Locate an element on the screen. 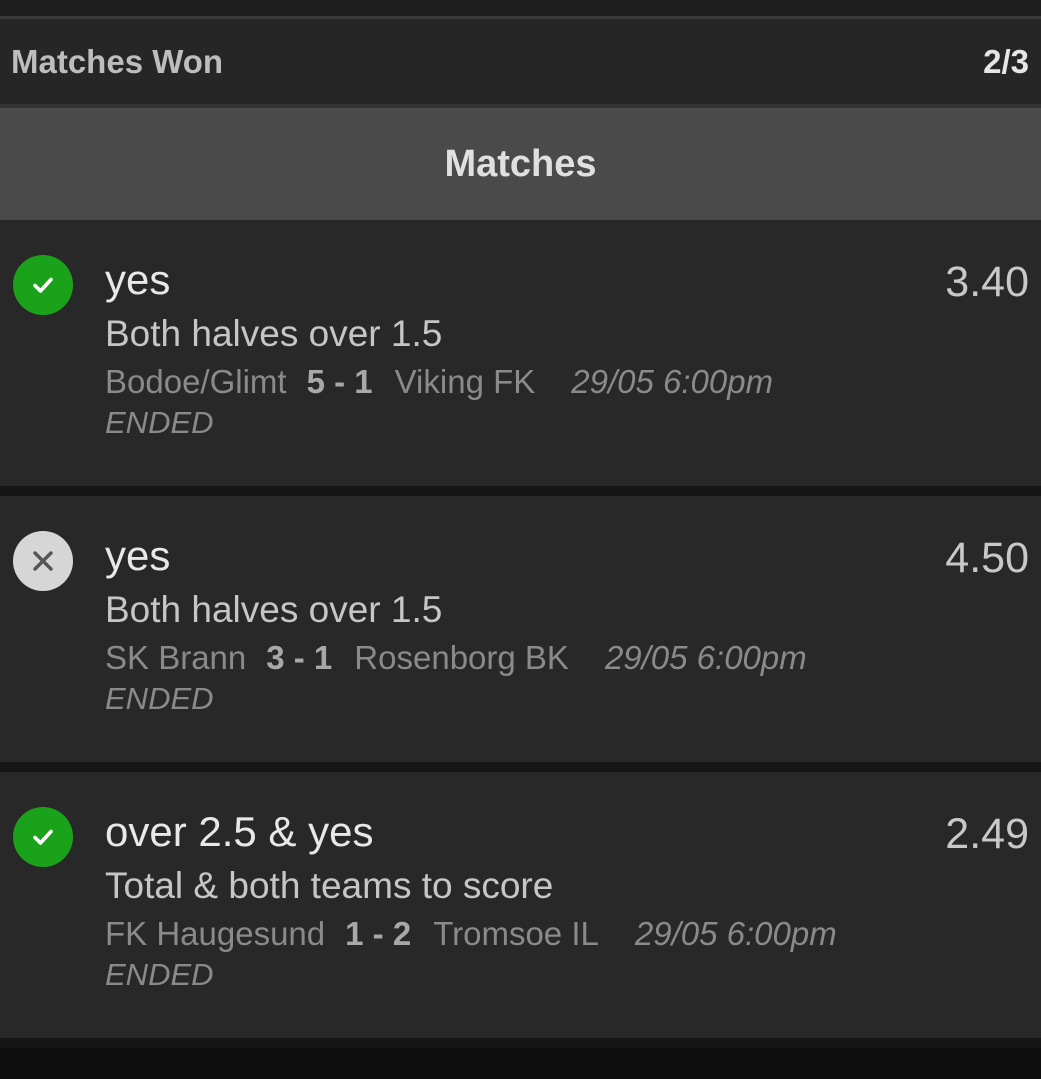  matches-won-value: 2/3 is located at coordinates (1006, 61).